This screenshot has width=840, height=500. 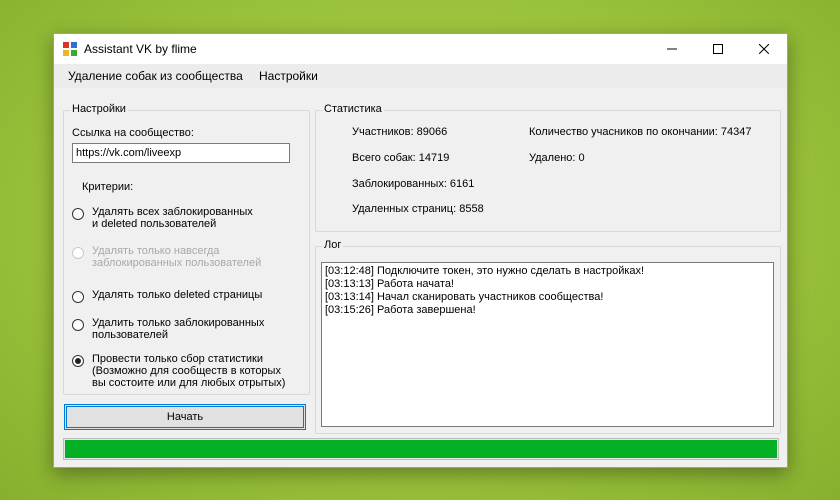 I want to click on stat-members-after: Количество учасников по окончании: 74347, so click(x=640, y=132).